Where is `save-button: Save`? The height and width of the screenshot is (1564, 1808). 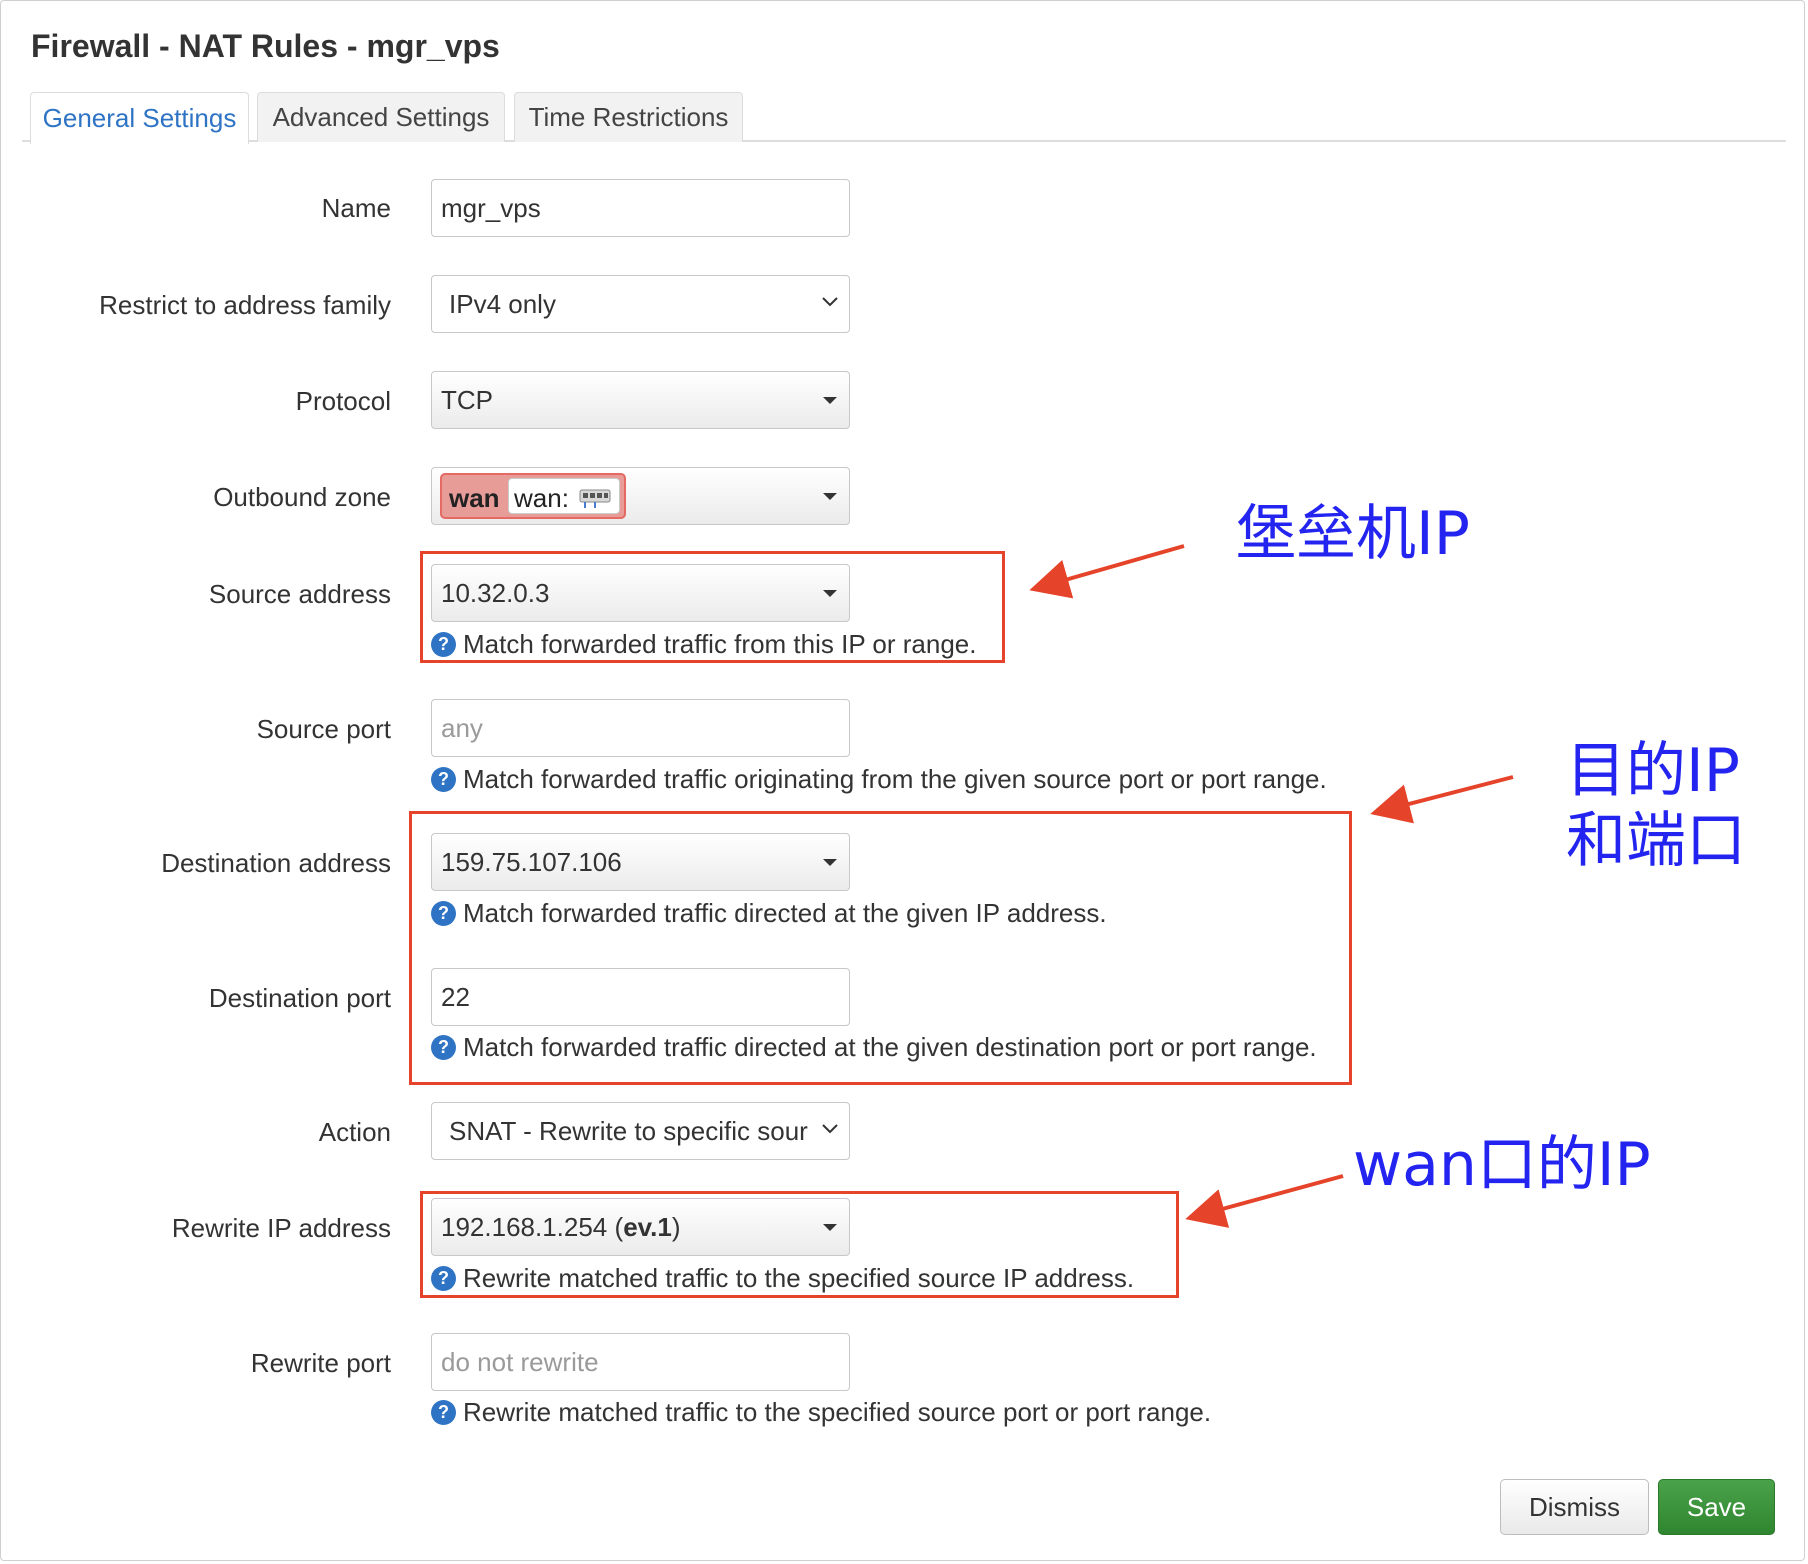
save-button: Save is located at coordinates (1716, 1507).